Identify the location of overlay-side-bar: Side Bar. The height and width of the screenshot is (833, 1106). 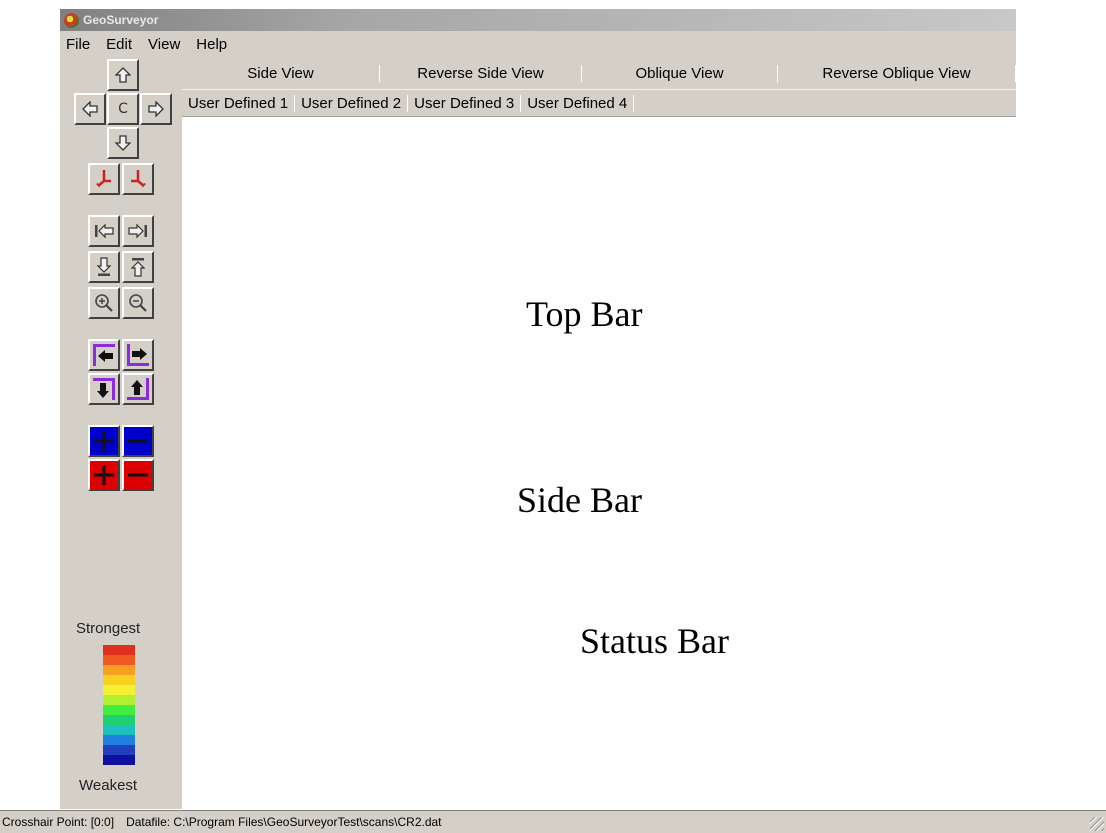
(579, 500).